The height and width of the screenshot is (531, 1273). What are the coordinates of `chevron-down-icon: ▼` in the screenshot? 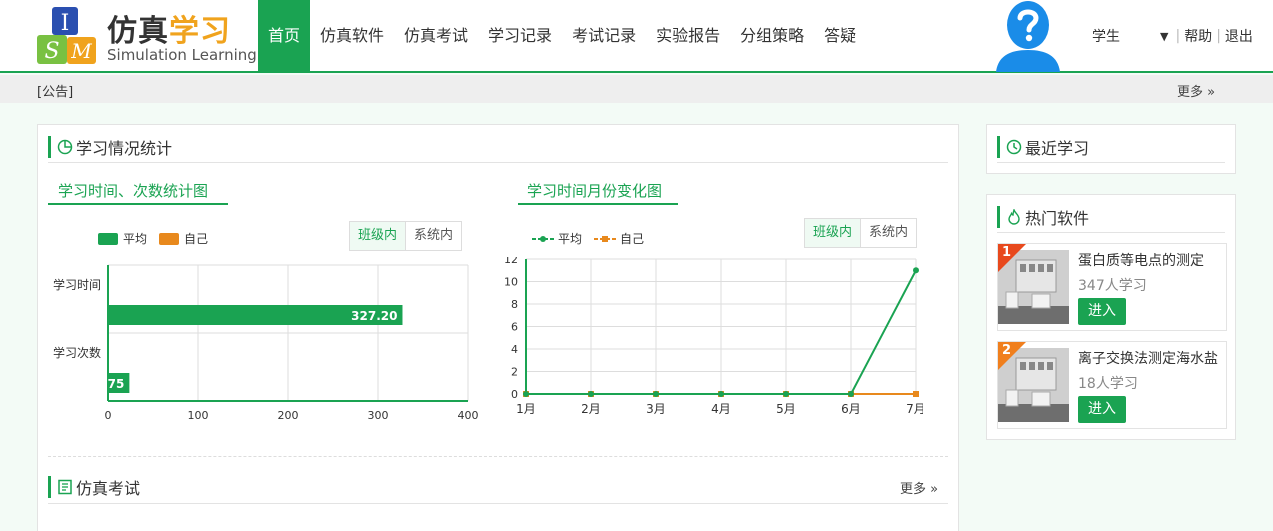 It's located at (1164, 36).